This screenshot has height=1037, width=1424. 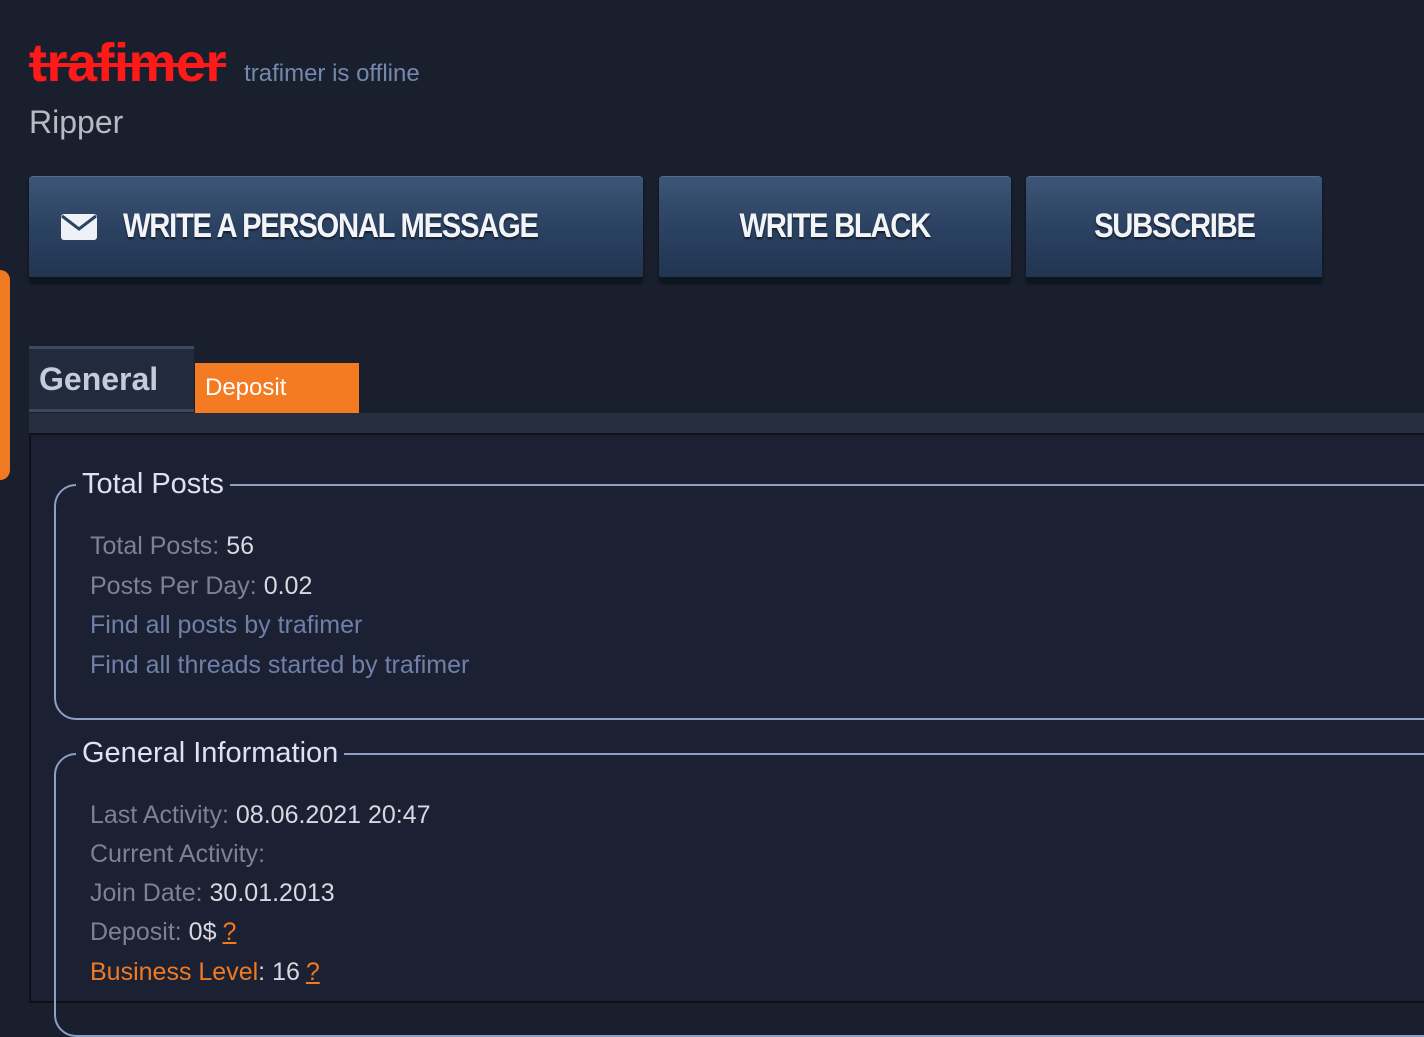 What do you see at coordinates (288, 586) in the screenshot?
I see `posts-per-day-value: 0.02` at bounding box center [288, 586].